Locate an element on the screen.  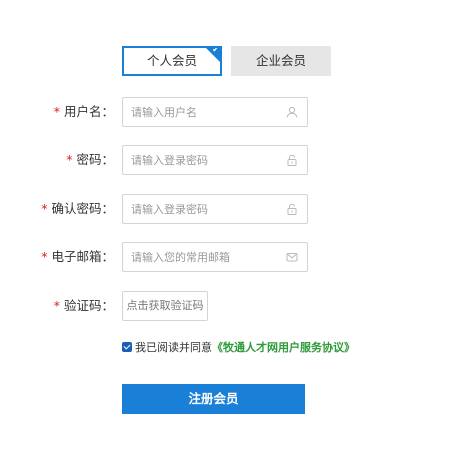
confirm-password-input is located at coordinates (206, 209).